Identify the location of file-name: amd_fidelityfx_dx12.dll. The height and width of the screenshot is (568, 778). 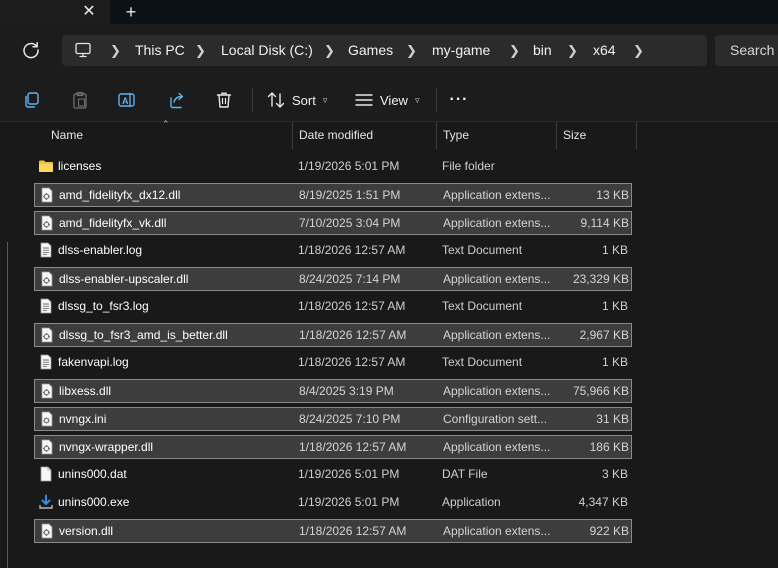
(120, 195).